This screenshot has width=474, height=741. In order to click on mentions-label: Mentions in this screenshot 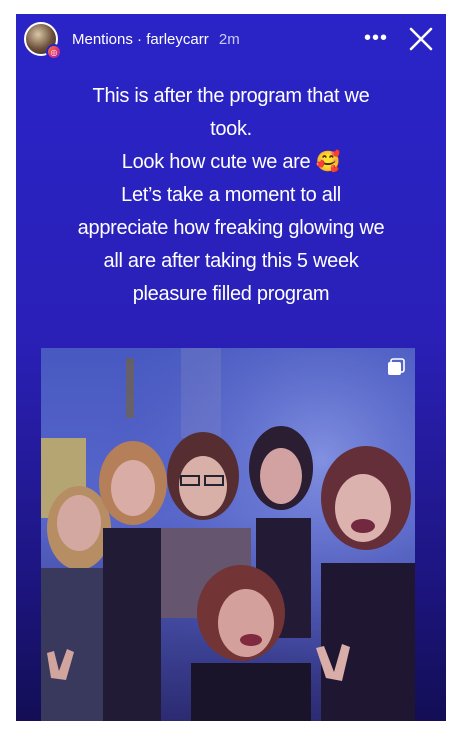, I will do `click(102, 39)`.